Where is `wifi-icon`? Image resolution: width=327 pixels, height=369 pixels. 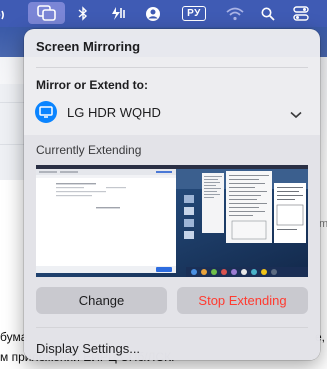 wifi-icon is located at coordinates (235, 13).